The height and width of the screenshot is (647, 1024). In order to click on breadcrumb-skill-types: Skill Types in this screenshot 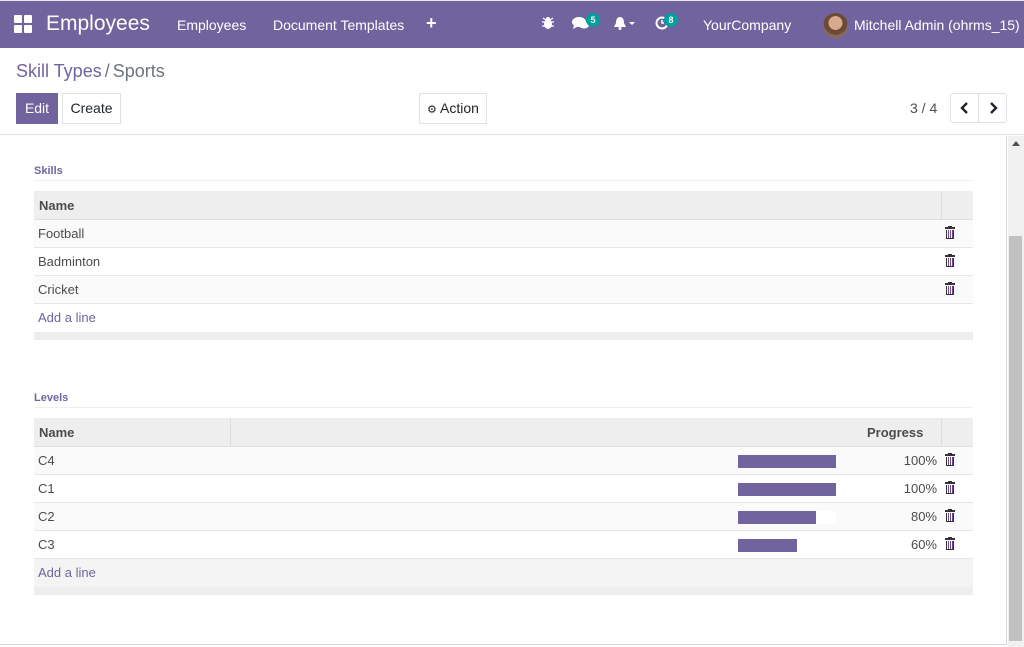, I will do `click(59, 71)`.